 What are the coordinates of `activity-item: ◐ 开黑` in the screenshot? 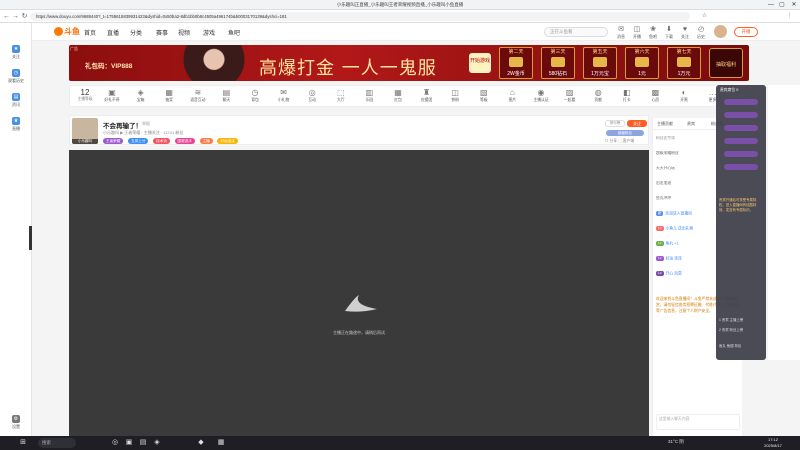 It's located at (684, 95).